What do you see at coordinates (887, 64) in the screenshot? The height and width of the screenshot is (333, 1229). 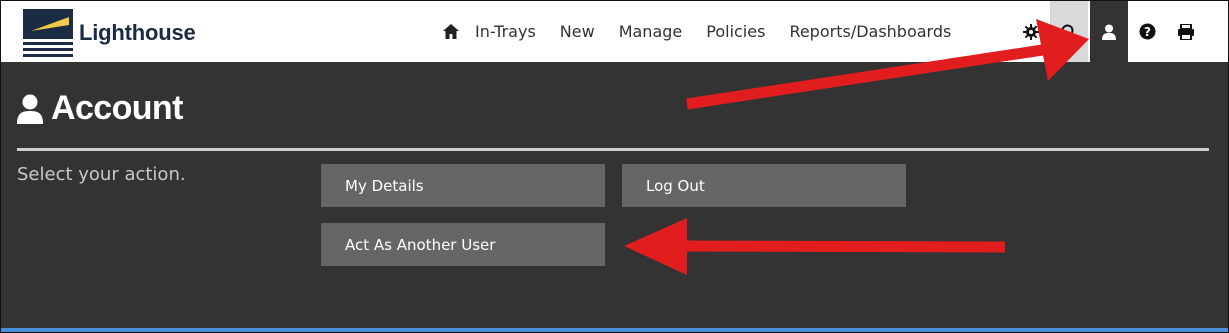 I see `arrow-to-account-icon` at bounding box center [887, 64].